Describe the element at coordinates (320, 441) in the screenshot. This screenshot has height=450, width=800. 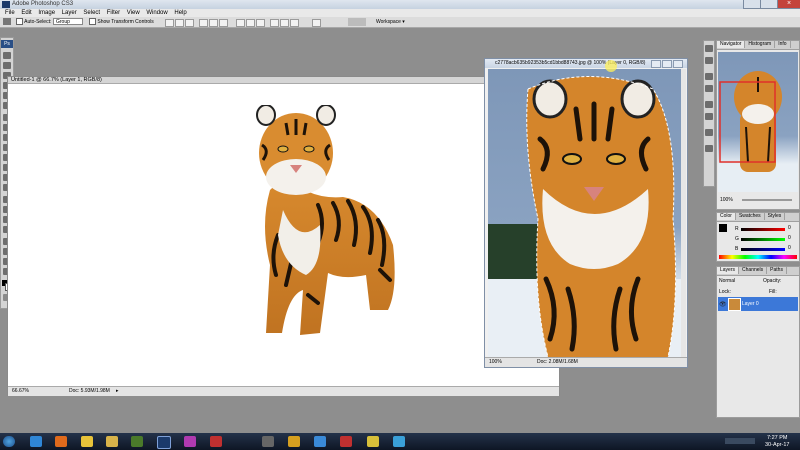
I see `app-icon-blue` at that location.